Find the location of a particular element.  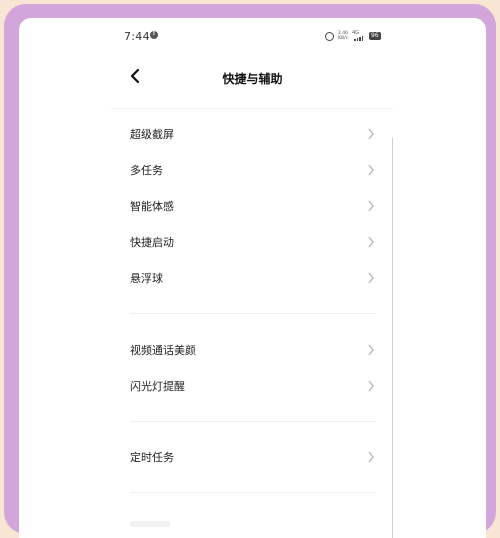

header-divider is located at coordinates (252, 108).